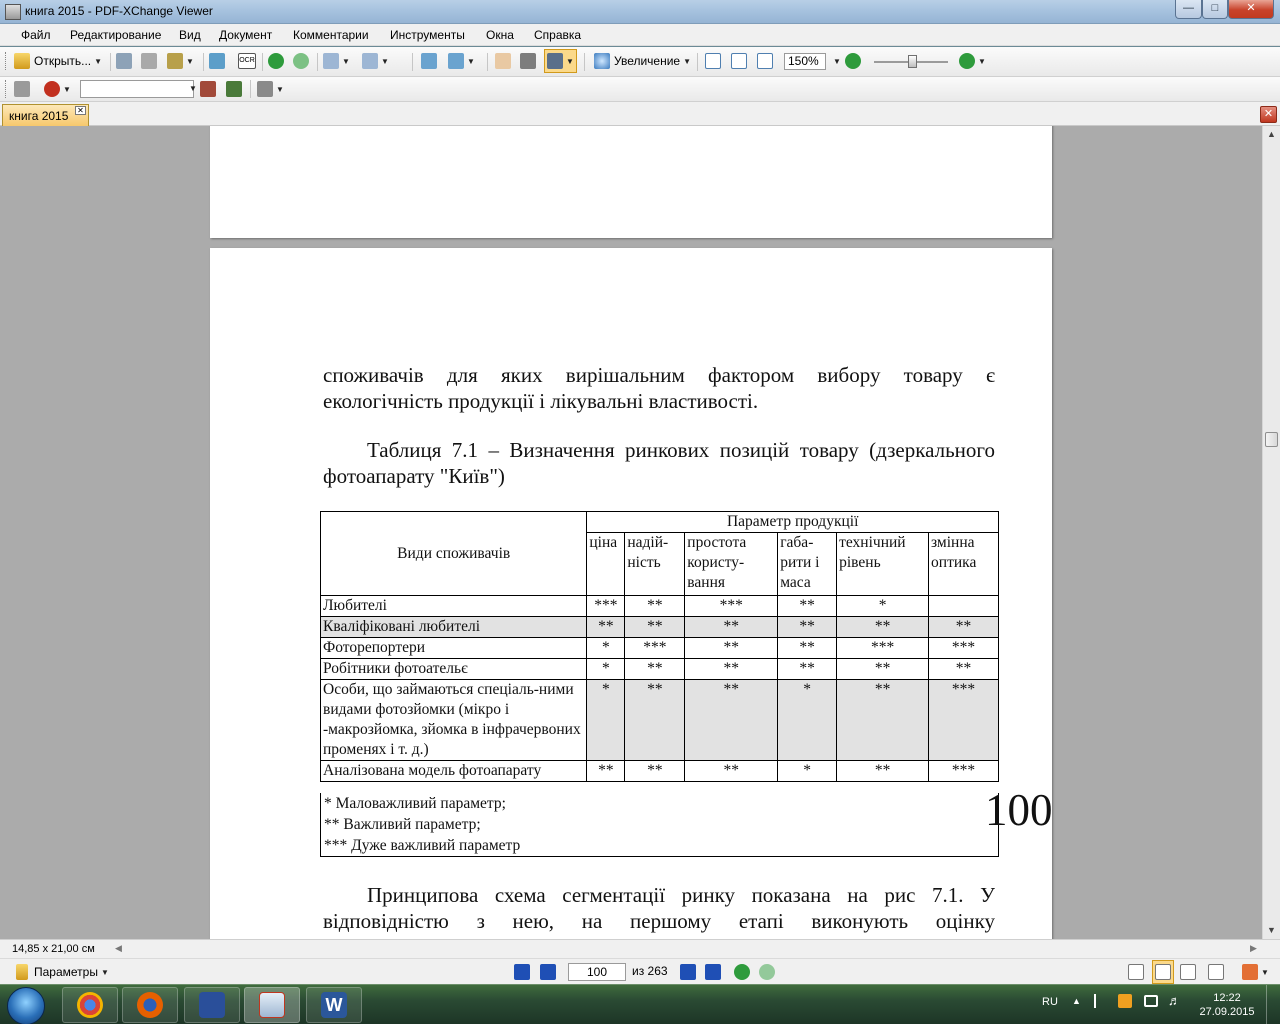  I want to click on next-page-icon, so click(688, 972).